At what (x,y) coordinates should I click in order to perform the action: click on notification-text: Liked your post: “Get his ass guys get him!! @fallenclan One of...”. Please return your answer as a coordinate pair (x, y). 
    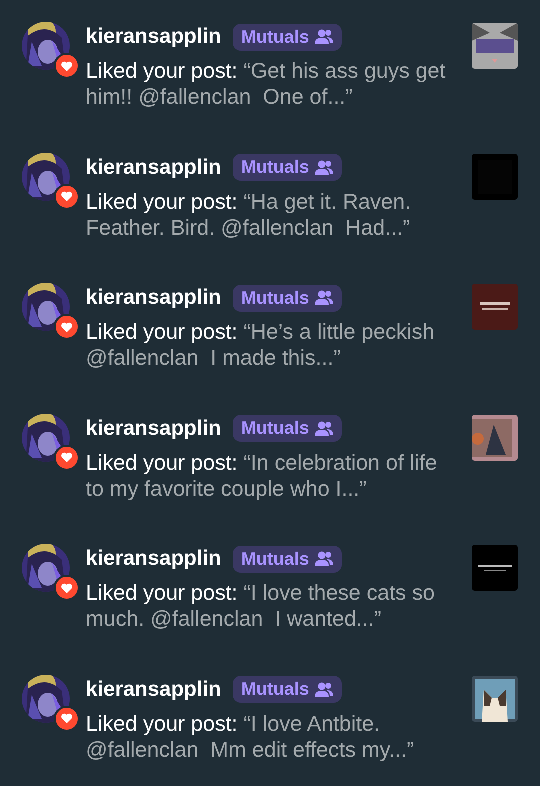
    Looking at the image, I should click on (266, 84).